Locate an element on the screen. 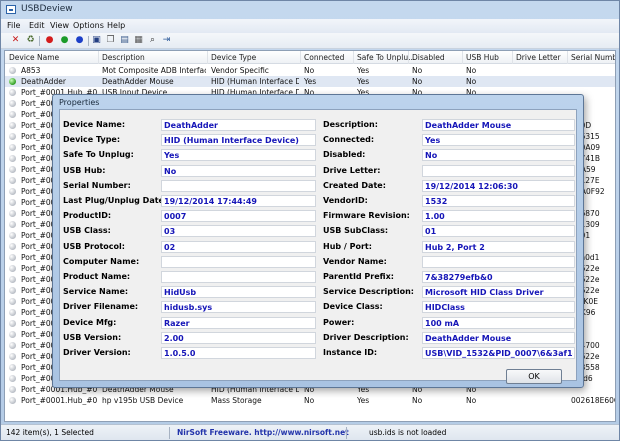 Image resolution: width=620 pixels, height=441 pixels. table-cell: No is located at coordinates (309, 70).